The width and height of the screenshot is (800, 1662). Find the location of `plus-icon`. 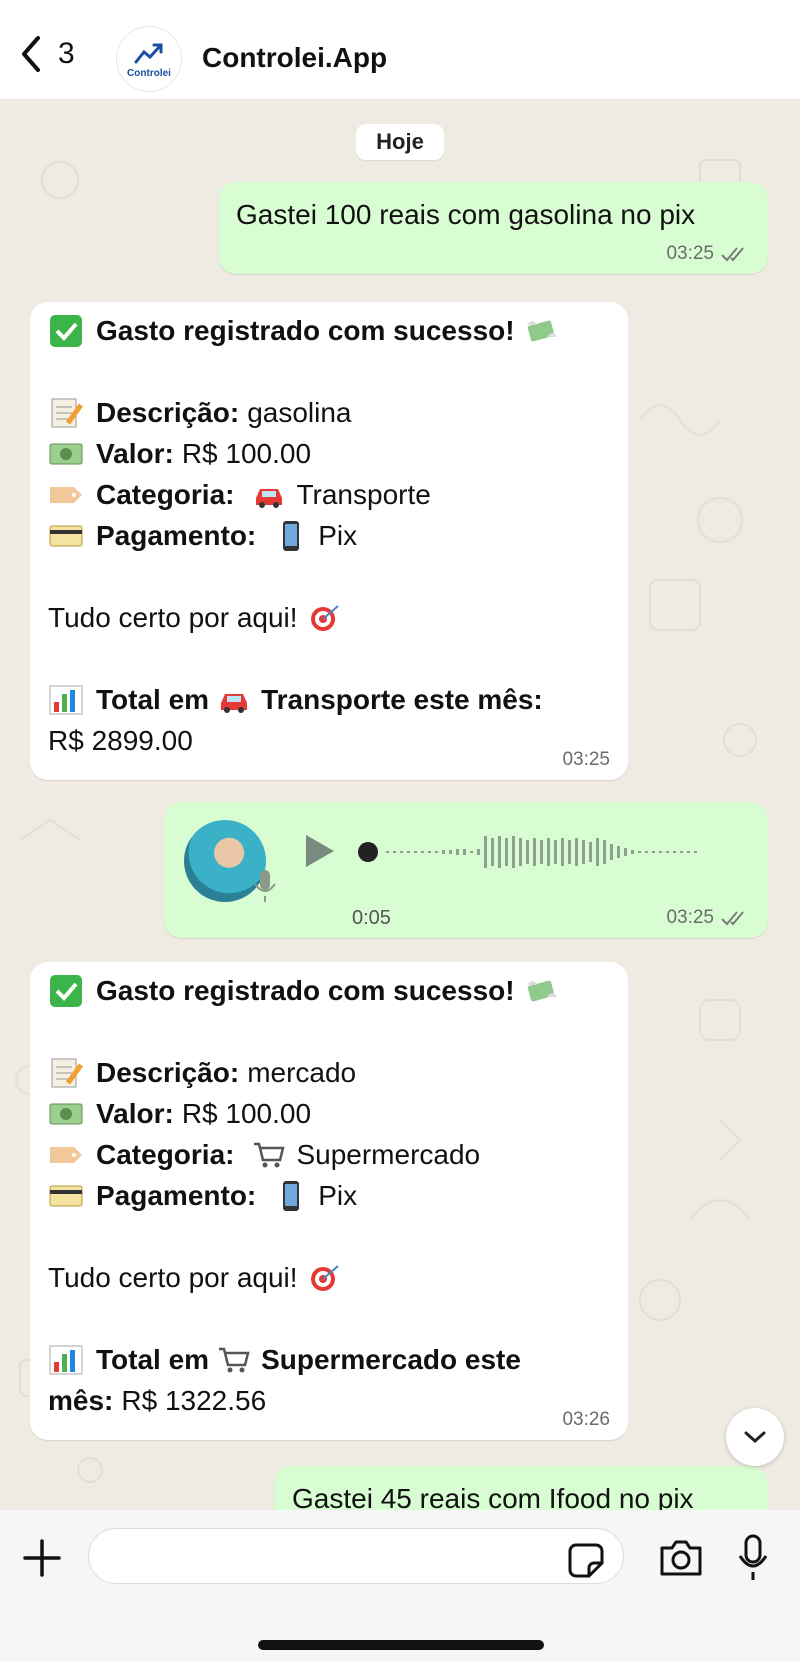

plus-icon is located at coordinates (42, 1558).